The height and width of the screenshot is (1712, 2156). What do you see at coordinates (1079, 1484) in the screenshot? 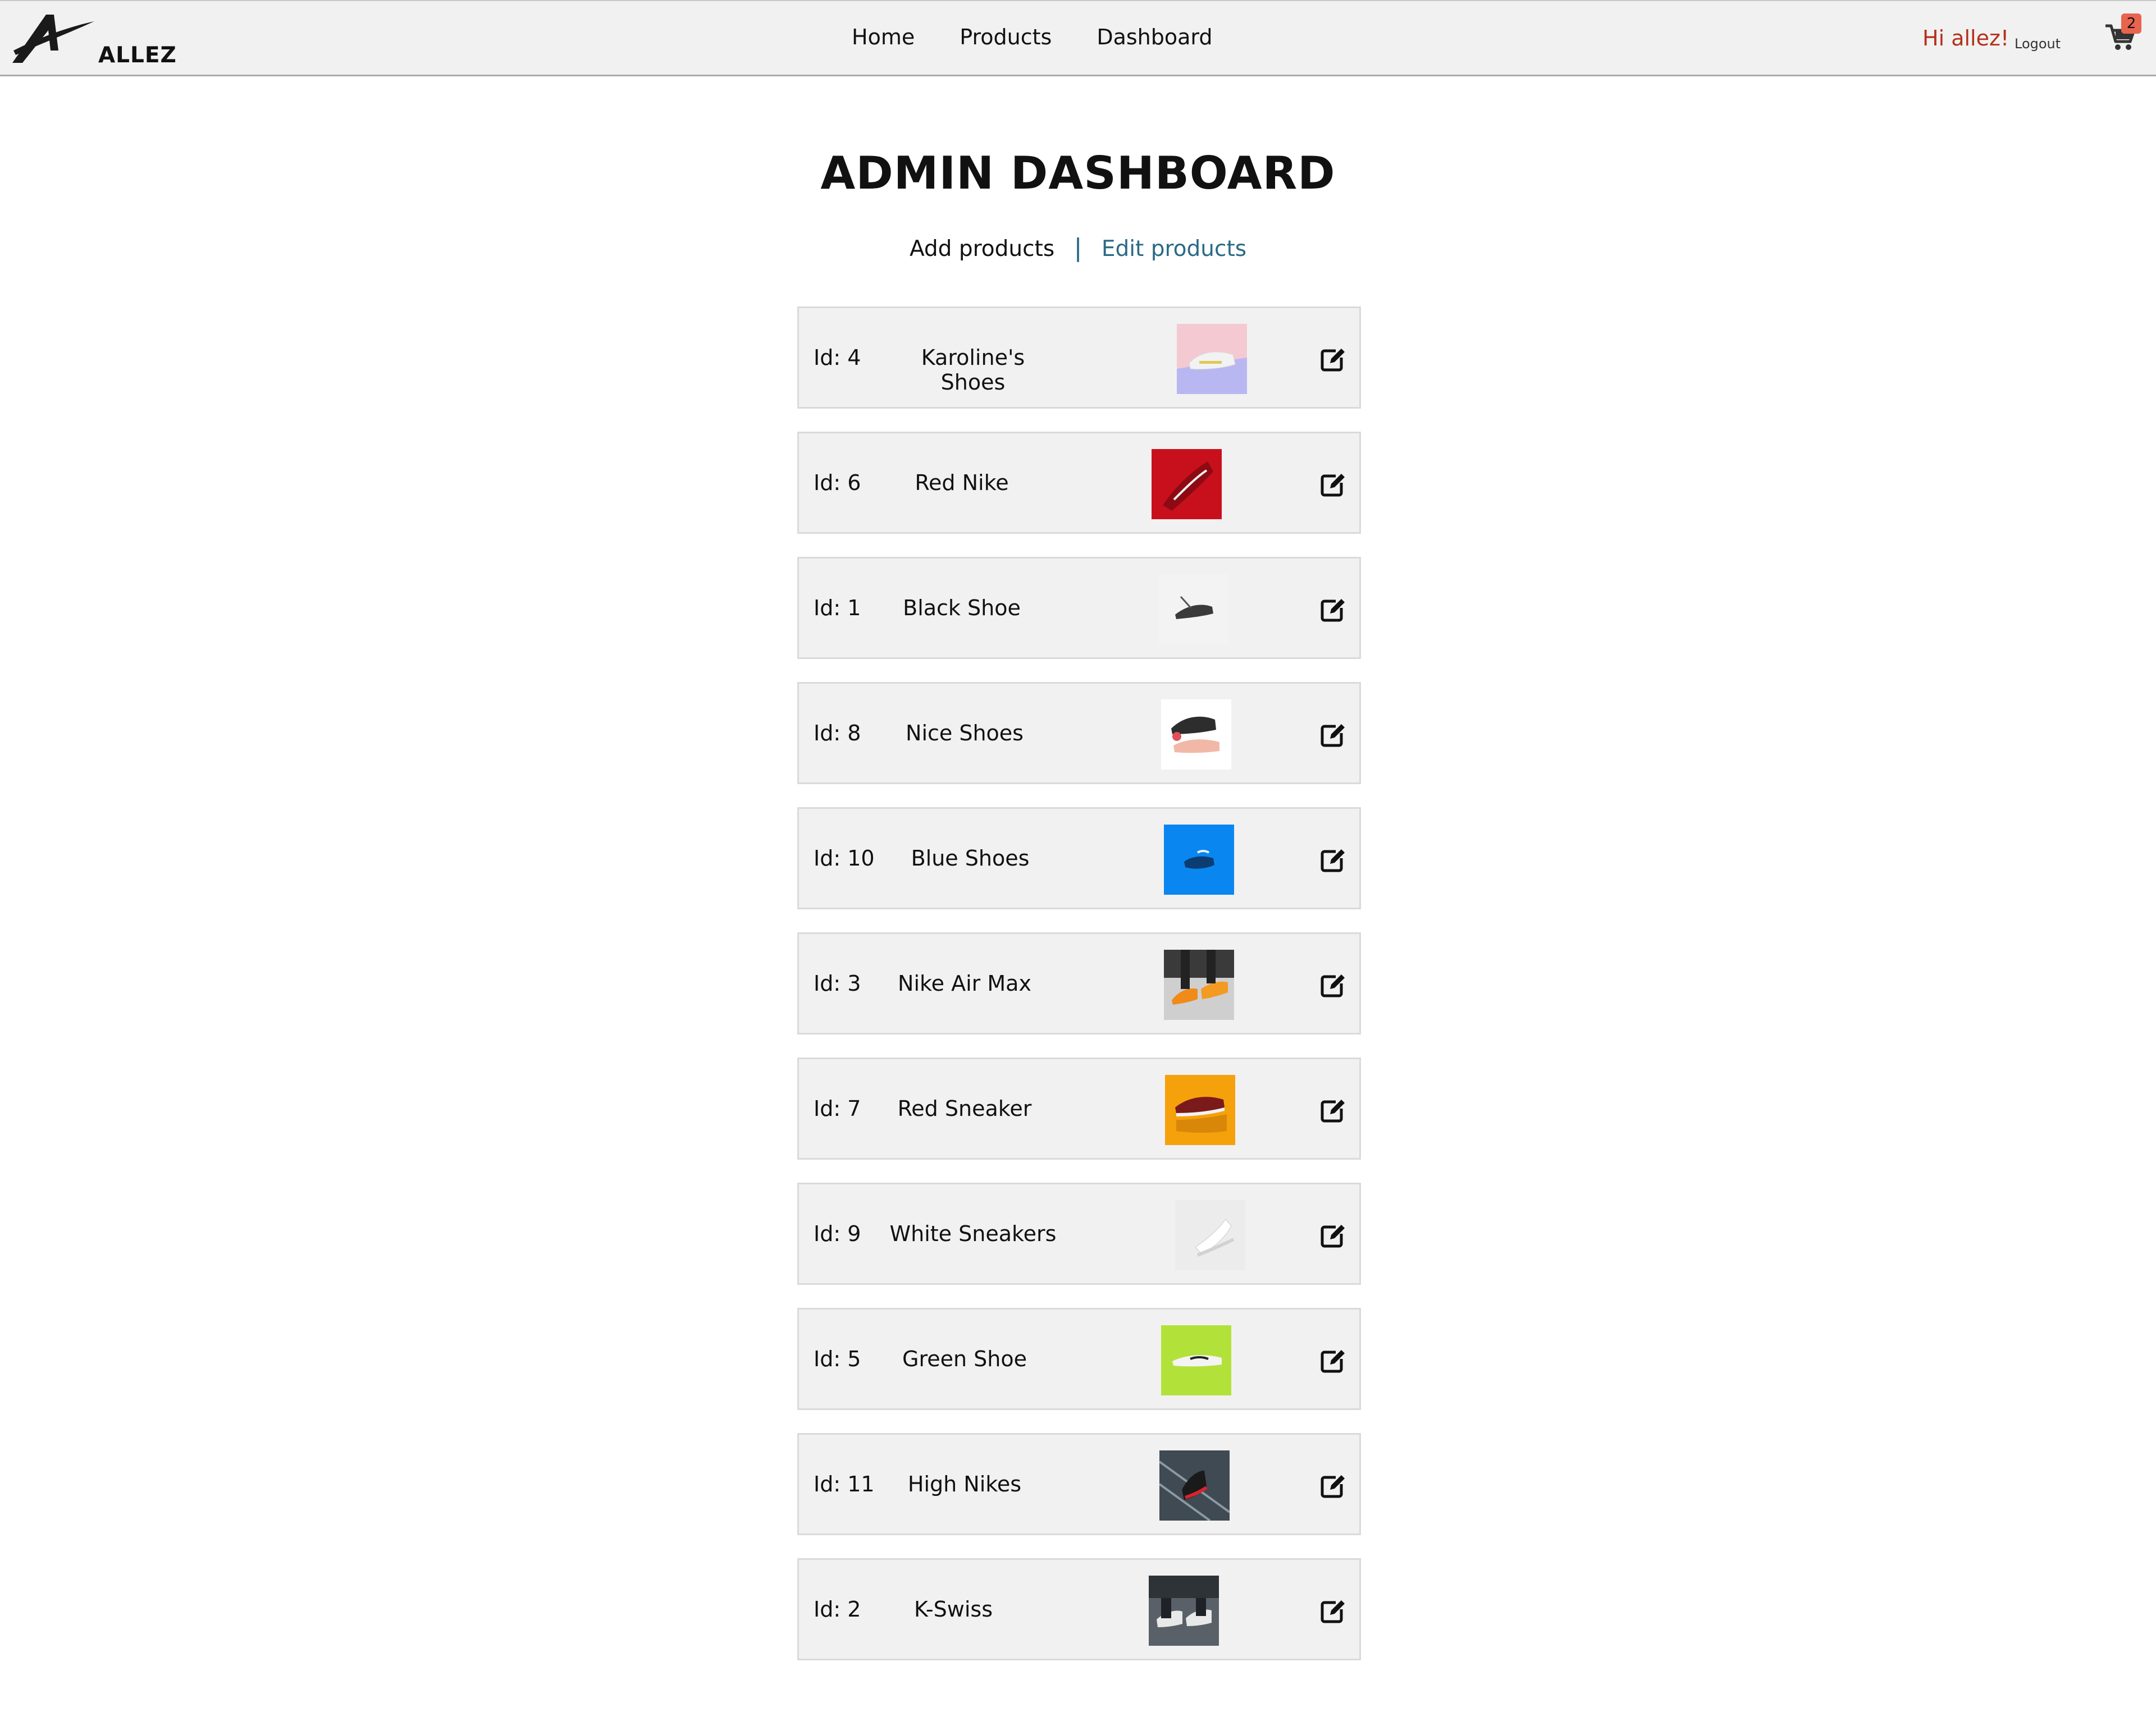
I see `product-row: Id: 11 High Nikes` at bounding box center [1079, 1484].